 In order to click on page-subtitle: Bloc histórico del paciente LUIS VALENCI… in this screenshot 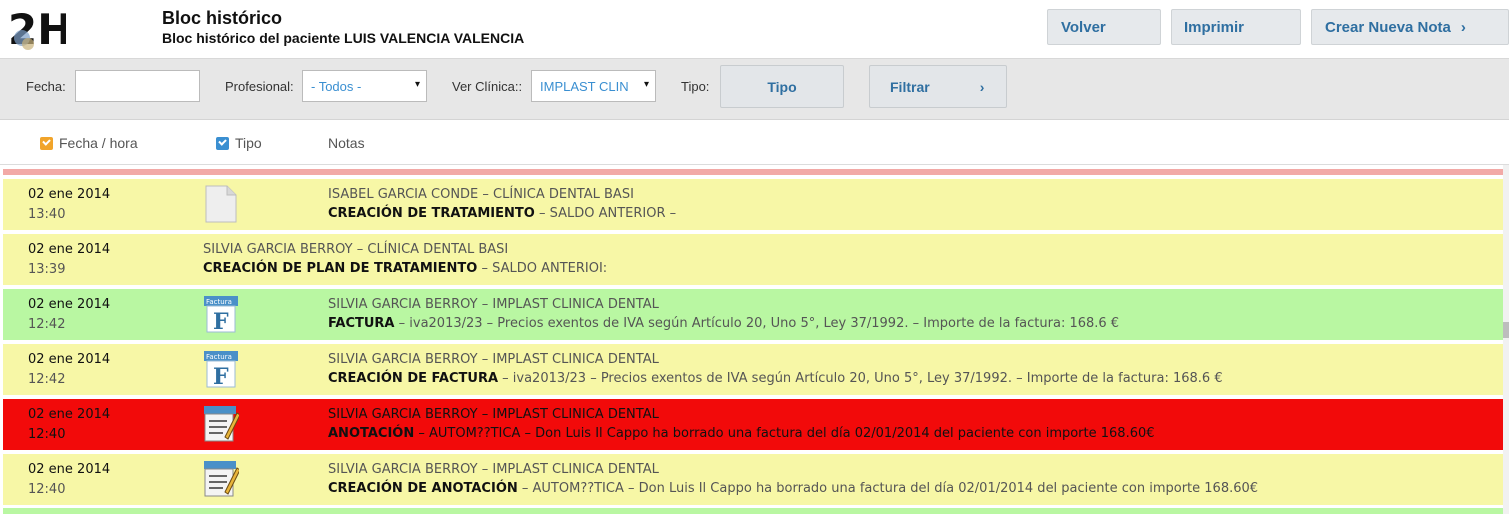, I will do `click(343, 38)`.